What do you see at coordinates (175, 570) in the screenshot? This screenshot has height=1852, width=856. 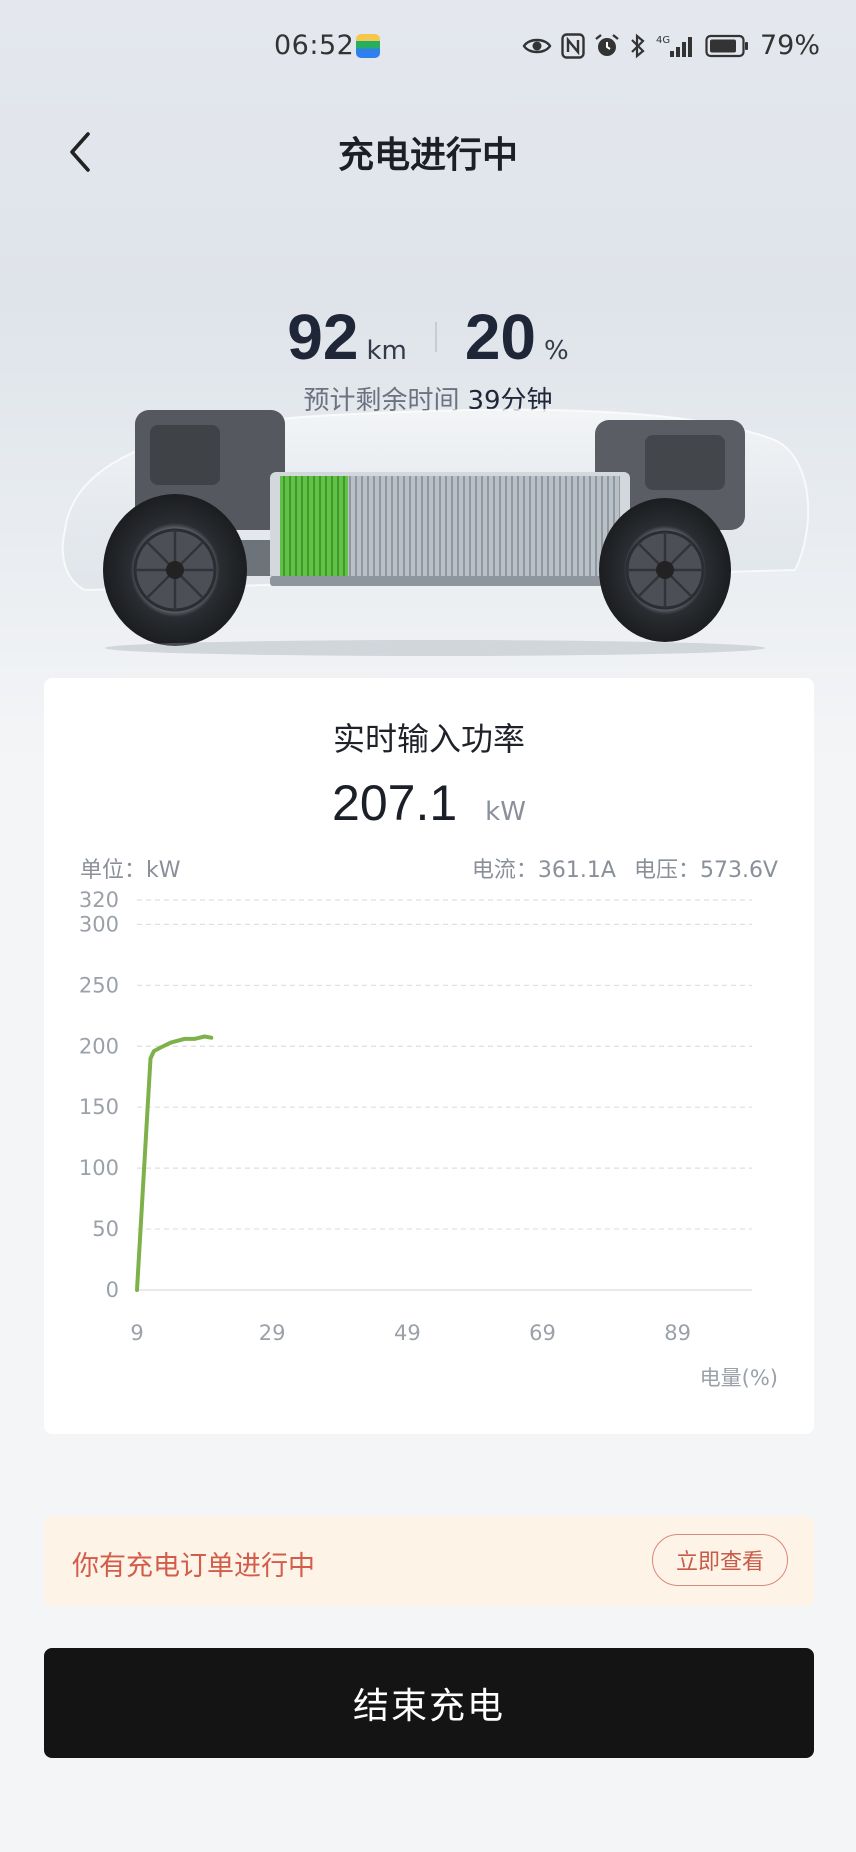 I see `front-wheel` at bounding box center [175, 570].